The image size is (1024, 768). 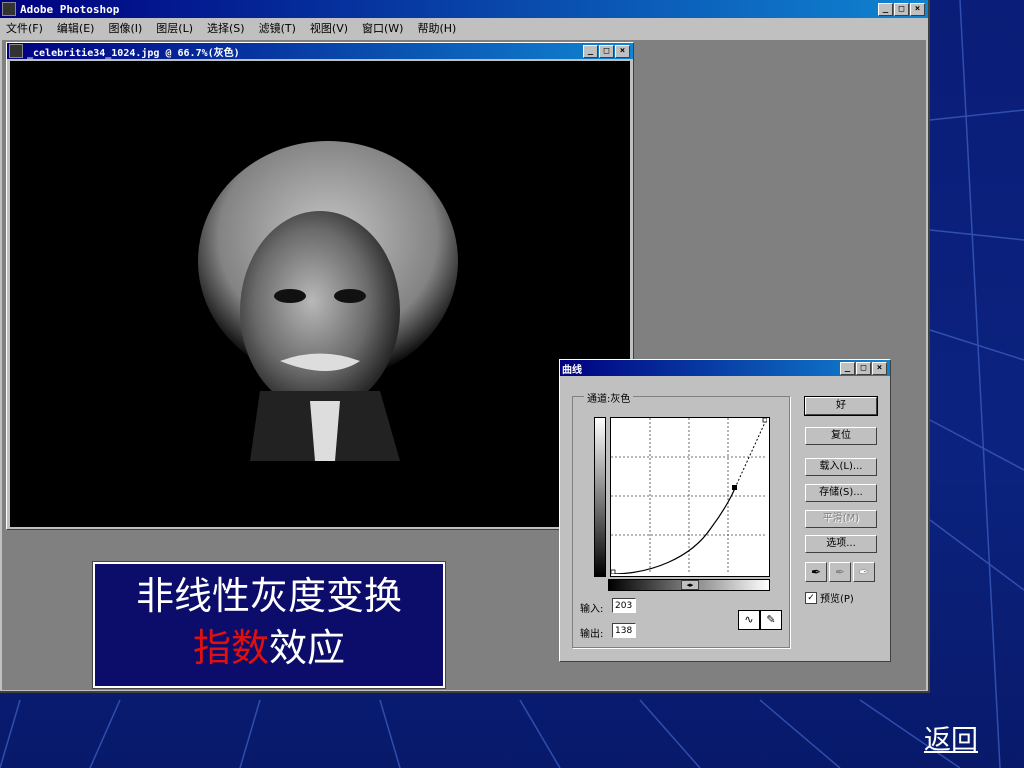 I want to click on curves-title: 曲线, so click(x=572, y=370).